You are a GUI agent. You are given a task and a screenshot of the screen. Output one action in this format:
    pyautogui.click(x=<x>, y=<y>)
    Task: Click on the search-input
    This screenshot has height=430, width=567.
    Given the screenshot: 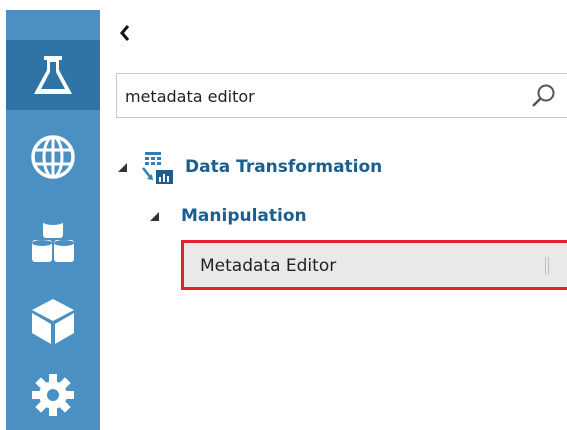 What is the action you would take?
    pyautogui.click(x=320, y=96)
    